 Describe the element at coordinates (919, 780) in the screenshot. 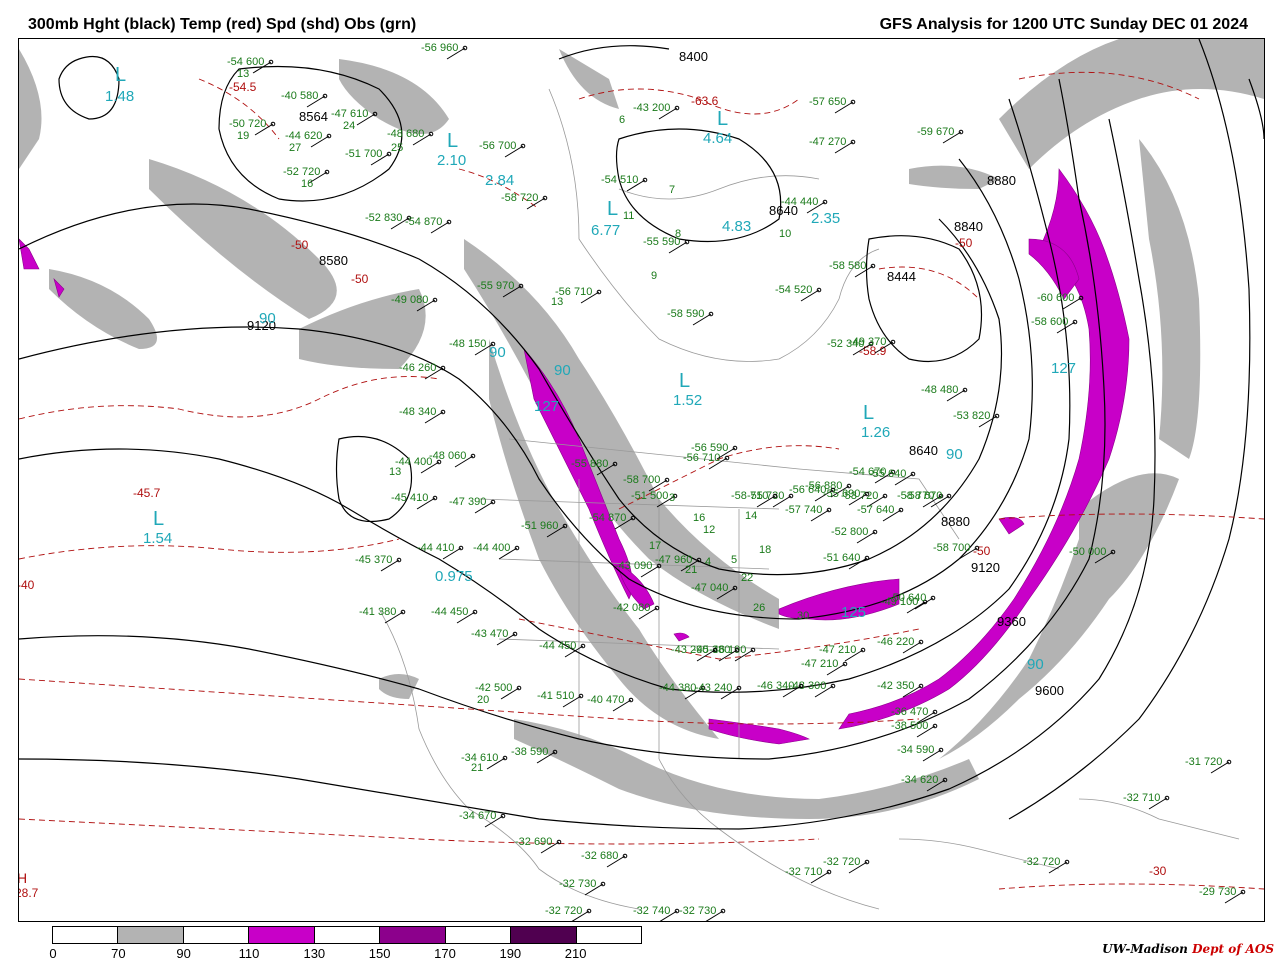

I see `observation-value: -34 620` at that location.